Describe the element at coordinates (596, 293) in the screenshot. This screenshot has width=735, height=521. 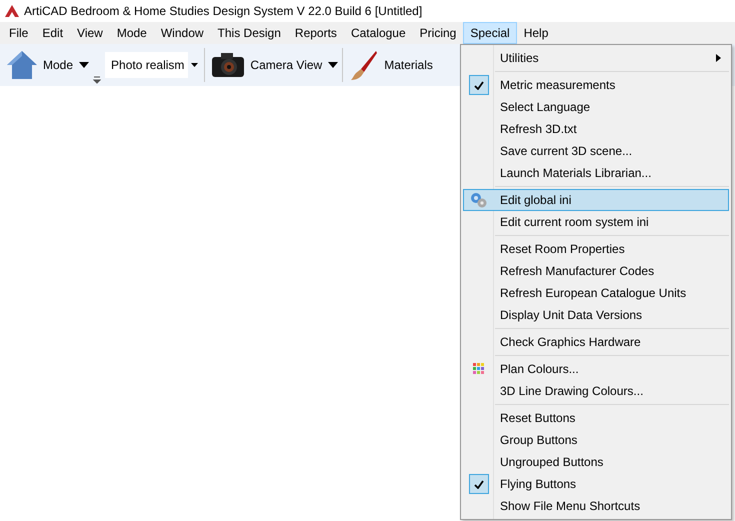
I see `menu-item: Refresh European Catalogue Units` at that location.